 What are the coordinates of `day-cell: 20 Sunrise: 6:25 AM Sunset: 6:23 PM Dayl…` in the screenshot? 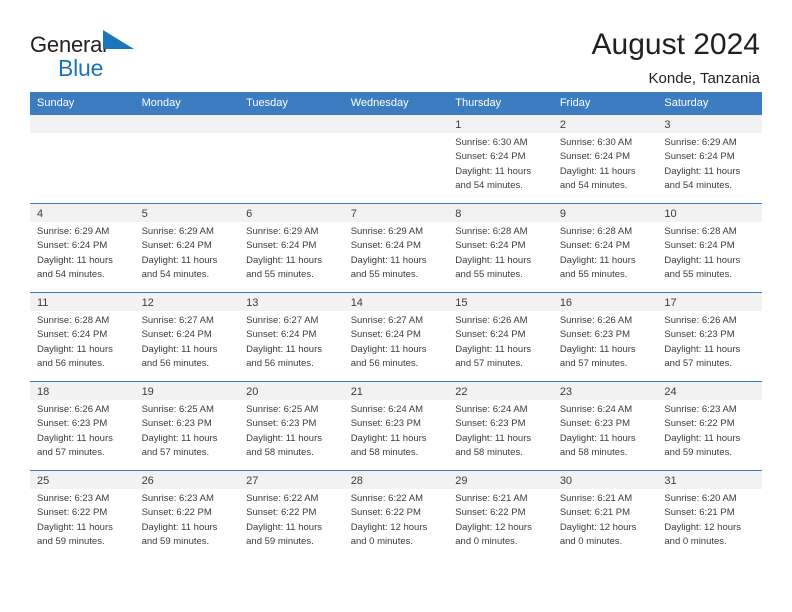 It's located at (291, 426).